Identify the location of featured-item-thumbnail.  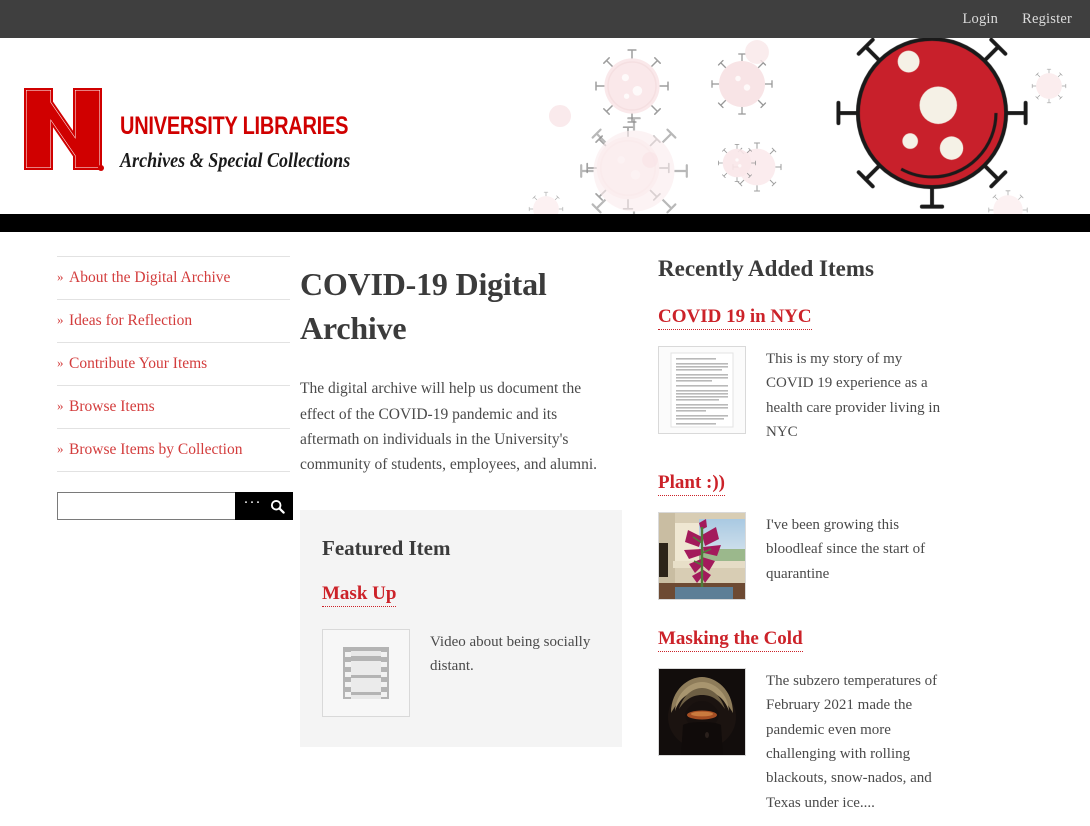
(366, 673).